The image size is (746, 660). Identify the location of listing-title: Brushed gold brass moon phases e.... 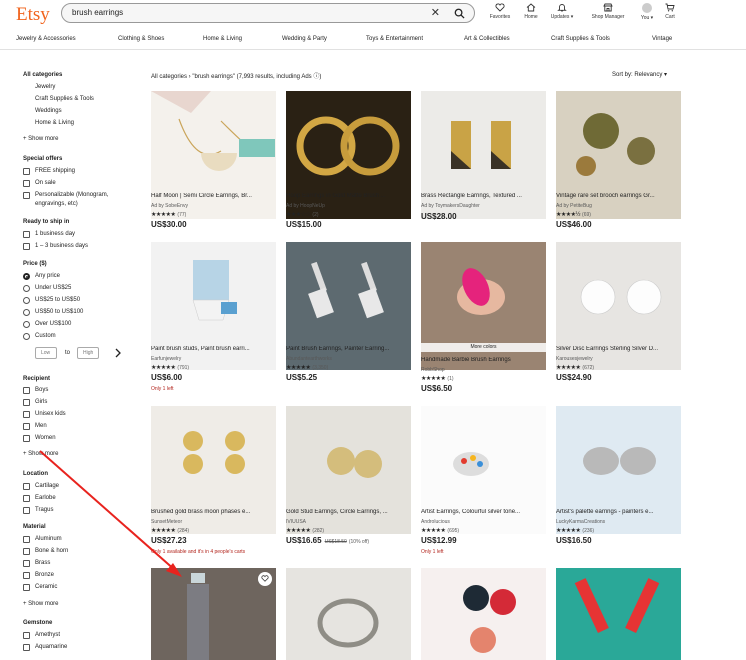
(213, 512).